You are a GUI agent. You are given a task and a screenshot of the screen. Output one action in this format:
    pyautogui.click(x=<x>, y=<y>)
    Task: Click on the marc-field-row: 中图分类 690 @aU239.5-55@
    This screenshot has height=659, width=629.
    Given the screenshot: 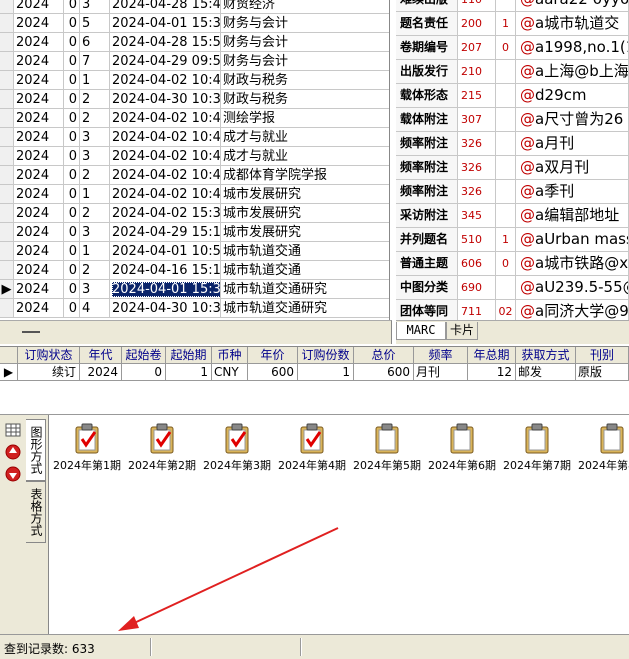 What is the action you would take?
    pyautogui.click(x=512, y=288)
    